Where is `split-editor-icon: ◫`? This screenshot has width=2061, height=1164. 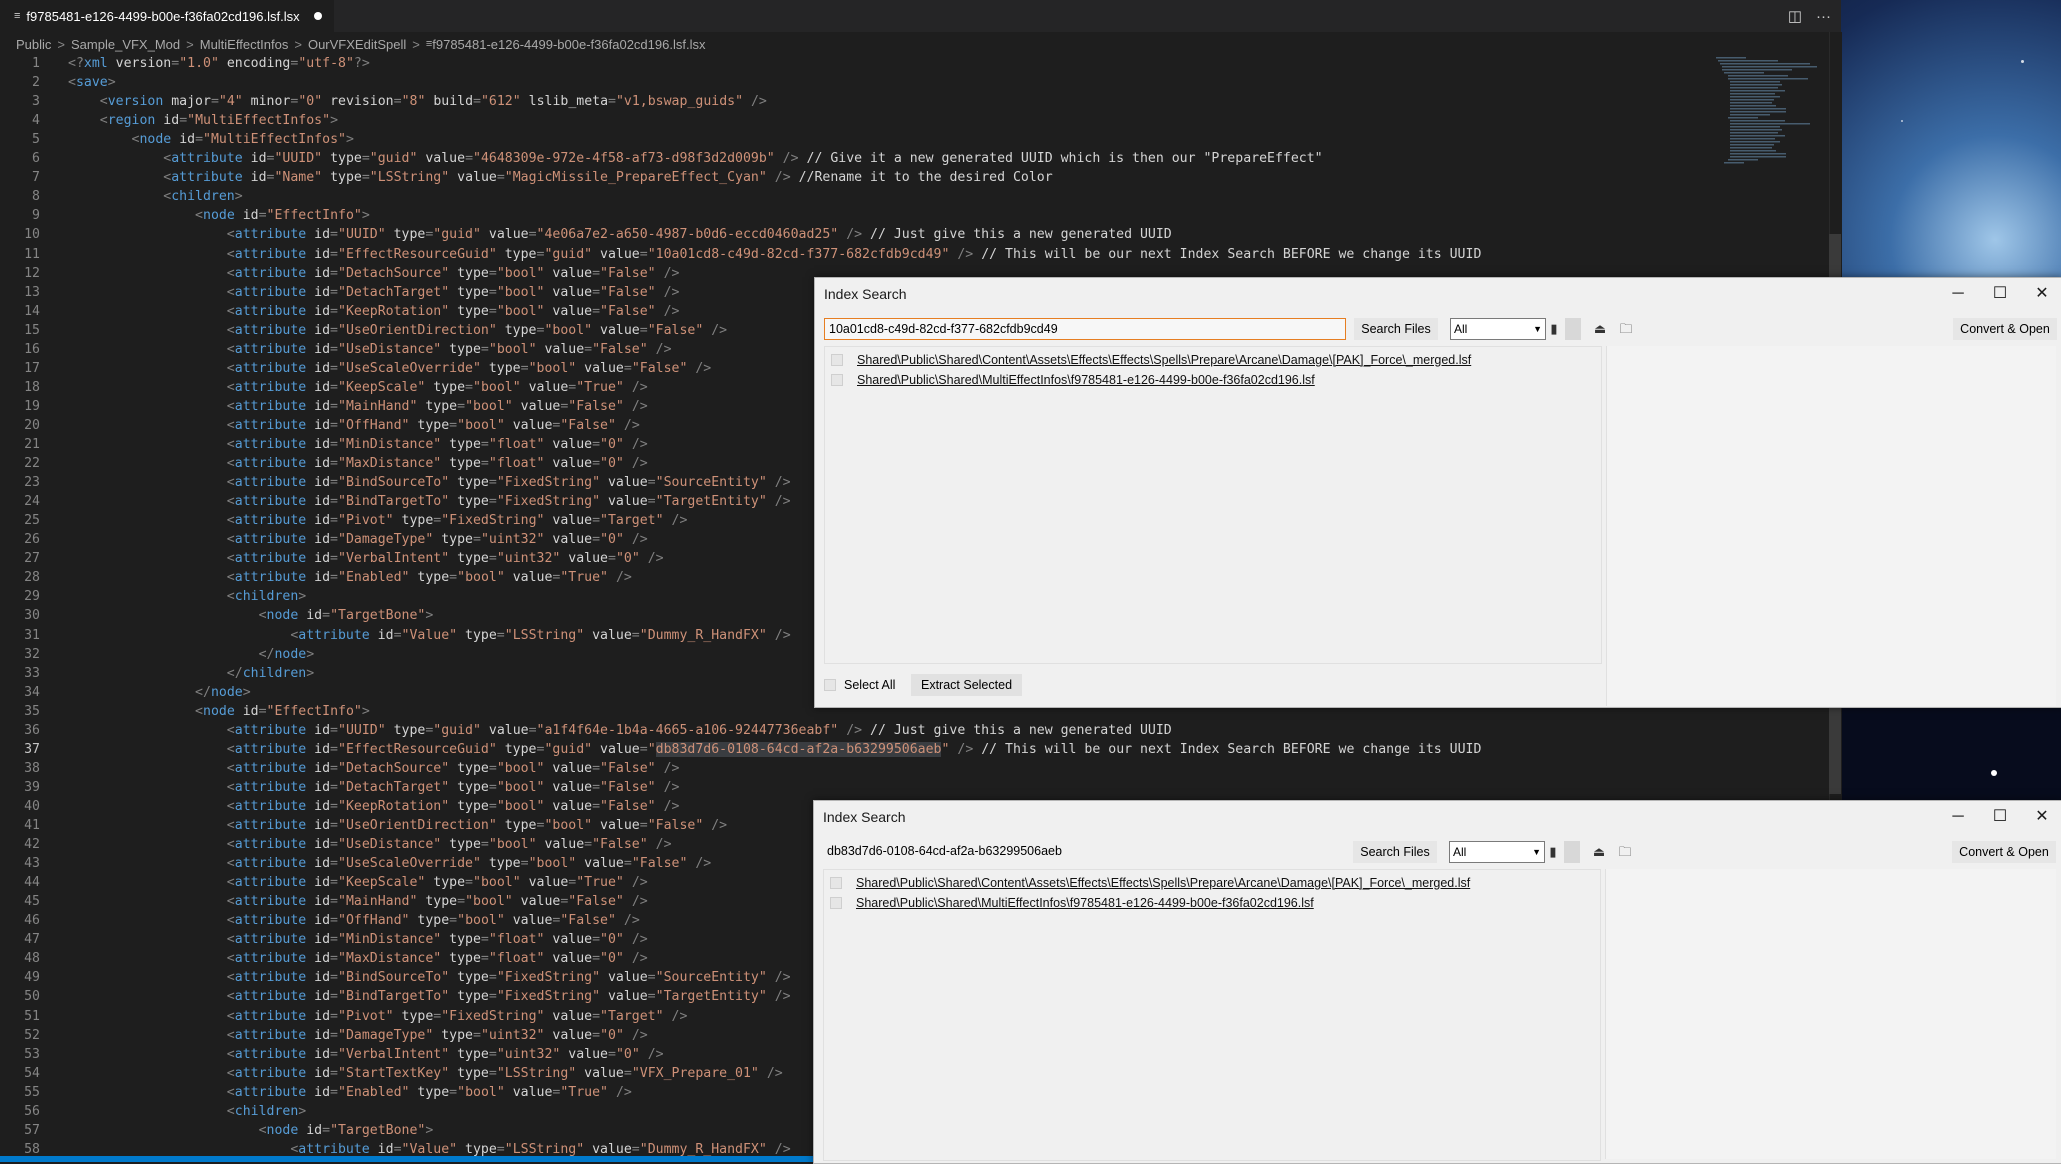
split-editor-icon: ◫ is located at coordinates (1795, 16).